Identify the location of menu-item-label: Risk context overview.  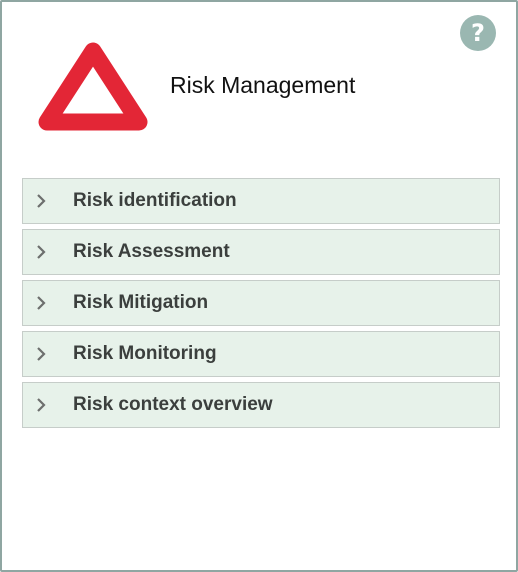
(173, 404).